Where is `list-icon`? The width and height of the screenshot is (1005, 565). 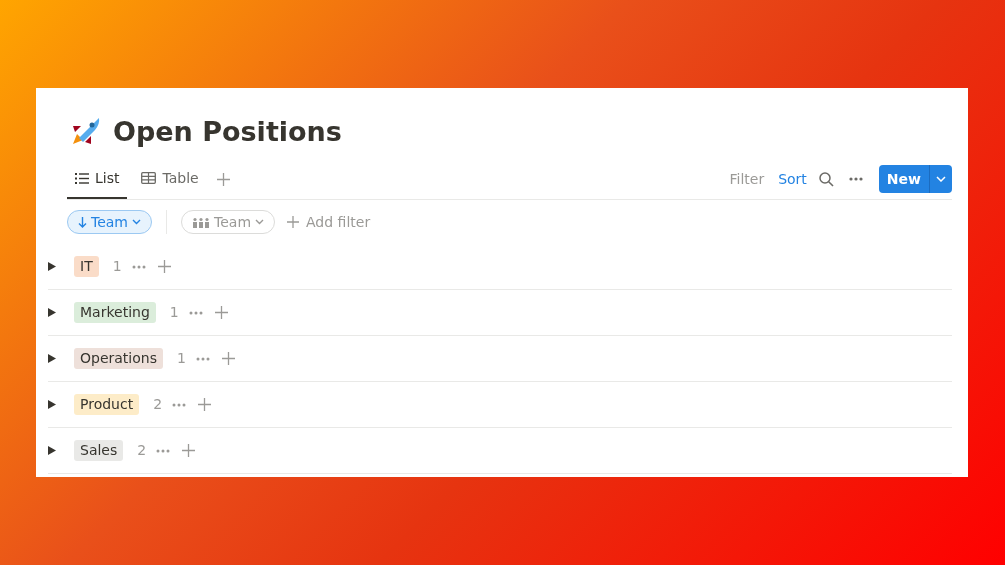
list-icon is located at coordinates (82, 178).